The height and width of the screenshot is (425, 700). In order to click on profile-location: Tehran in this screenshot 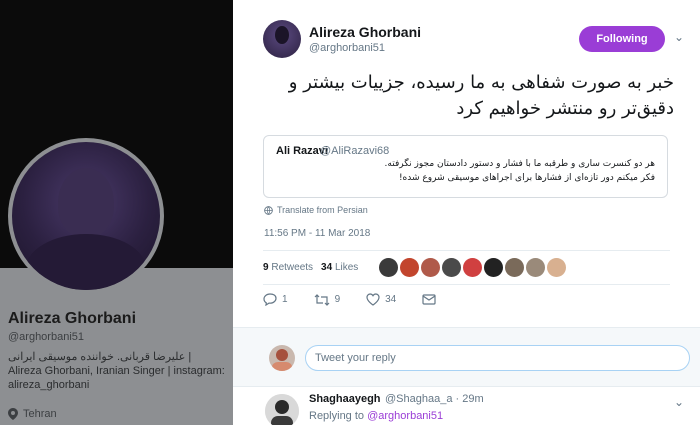, I will do `click(32, 414)`.